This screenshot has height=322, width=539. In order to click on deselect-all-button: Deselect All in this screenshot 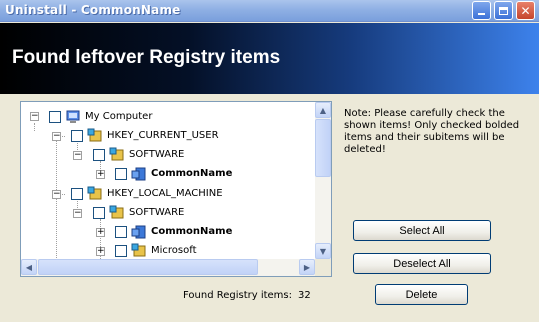, I will do `click(422, 263)`.